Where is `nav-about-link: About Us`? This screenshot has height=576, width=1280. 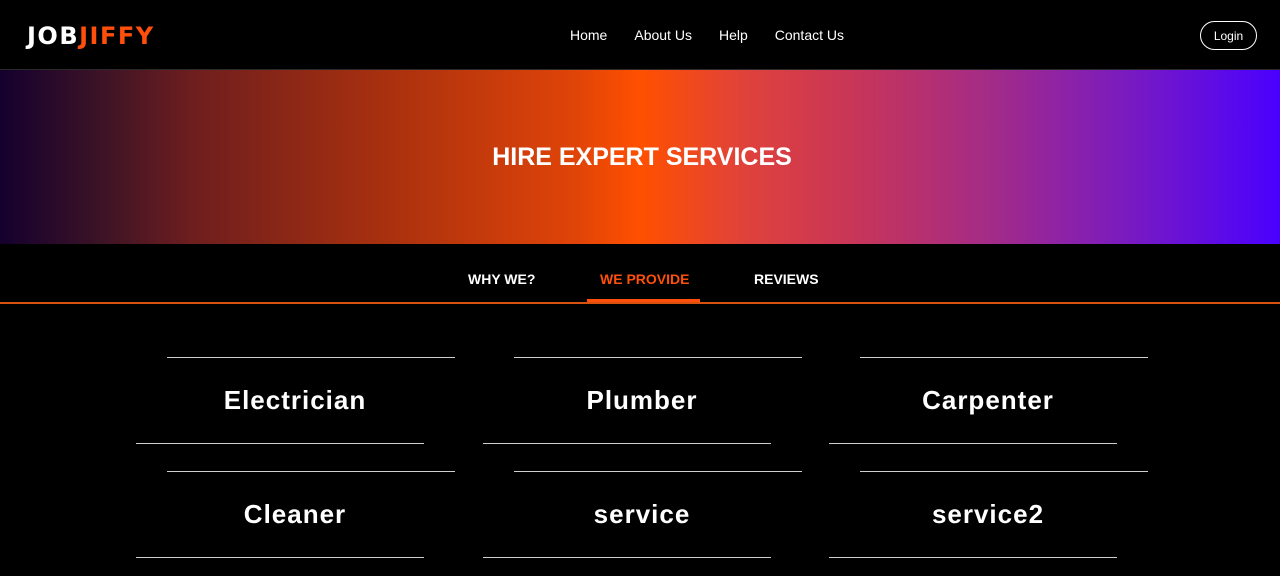
nav-about-link: About Us is located at coordinates (663, 35).